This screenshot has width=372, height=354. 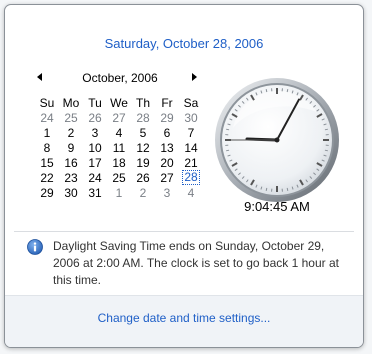 I want to click on calendar-day: 15, so click(x=47, y=162).